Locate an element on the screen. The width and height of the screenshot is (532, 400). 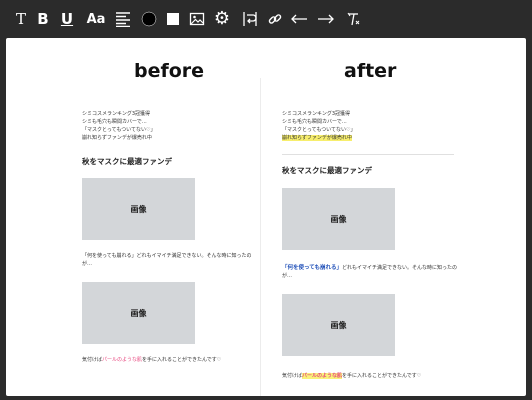
after-mid-line: 「何を使っても崩れる」どれもイマイチ満足できない。そんな時に知ったの is located at coordinates (369, 268).